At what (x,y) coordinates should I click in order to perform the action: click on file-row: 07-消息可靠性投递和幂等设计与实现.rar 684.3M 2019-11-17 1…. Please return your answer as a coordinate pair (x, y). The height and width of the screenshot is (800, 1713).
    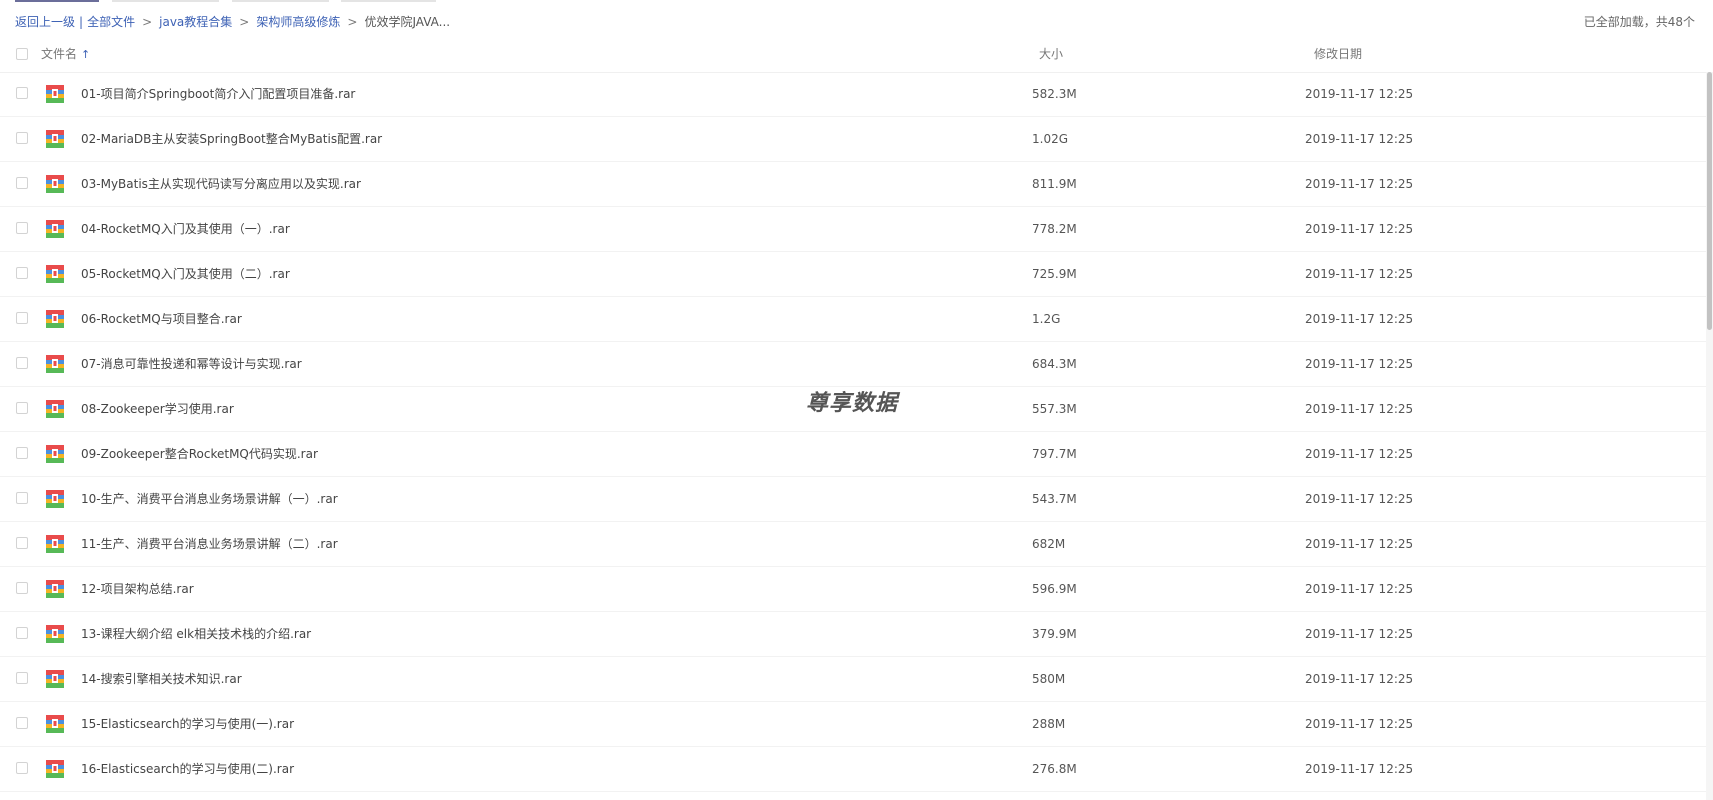
    Looking at the image, I should click on (854, 364).